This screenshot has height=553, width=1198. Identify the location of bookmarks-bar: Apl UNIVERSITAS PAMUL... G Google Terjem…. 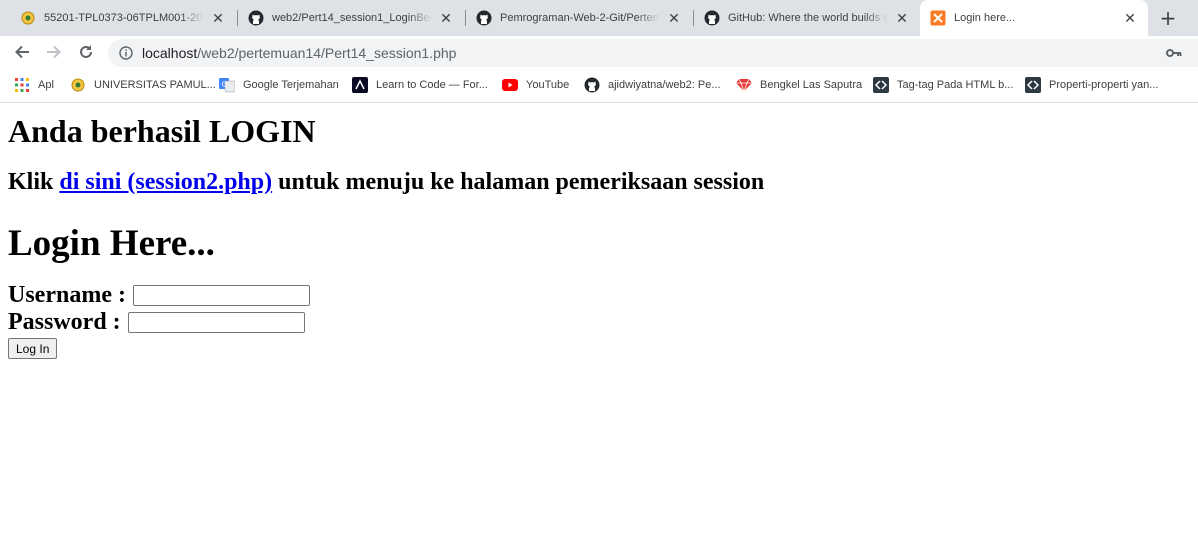
(599, 85).